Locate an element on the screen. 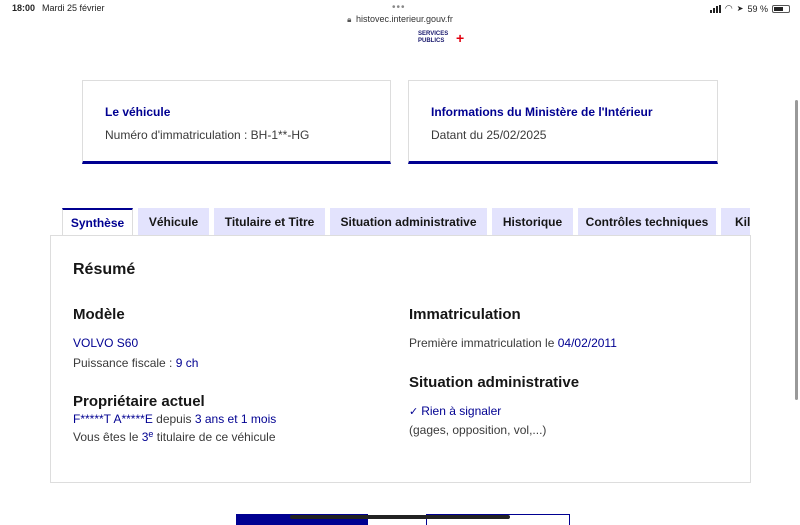 The width and height of the screenshot is (800, 525). address-bar: 🔒︎ histovec.interieur.gouv.fr is located at coordinates (400, 19).